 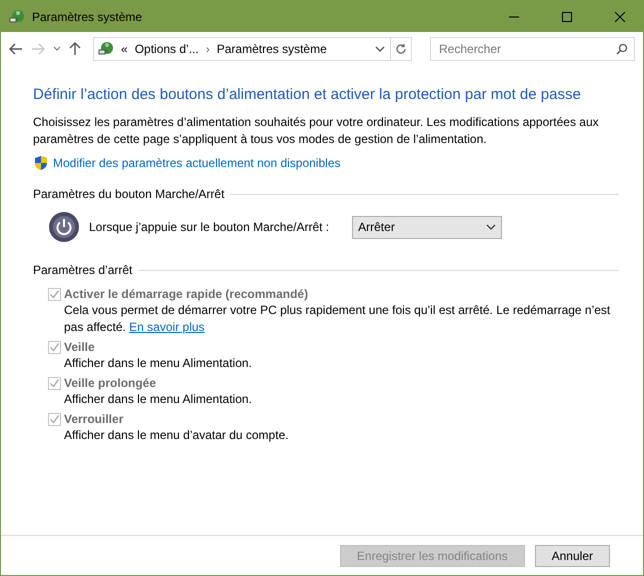 What do you see at coordinates (620, 17) in the screenshot?
I see `close-icon` at bounding box center [620, 17].